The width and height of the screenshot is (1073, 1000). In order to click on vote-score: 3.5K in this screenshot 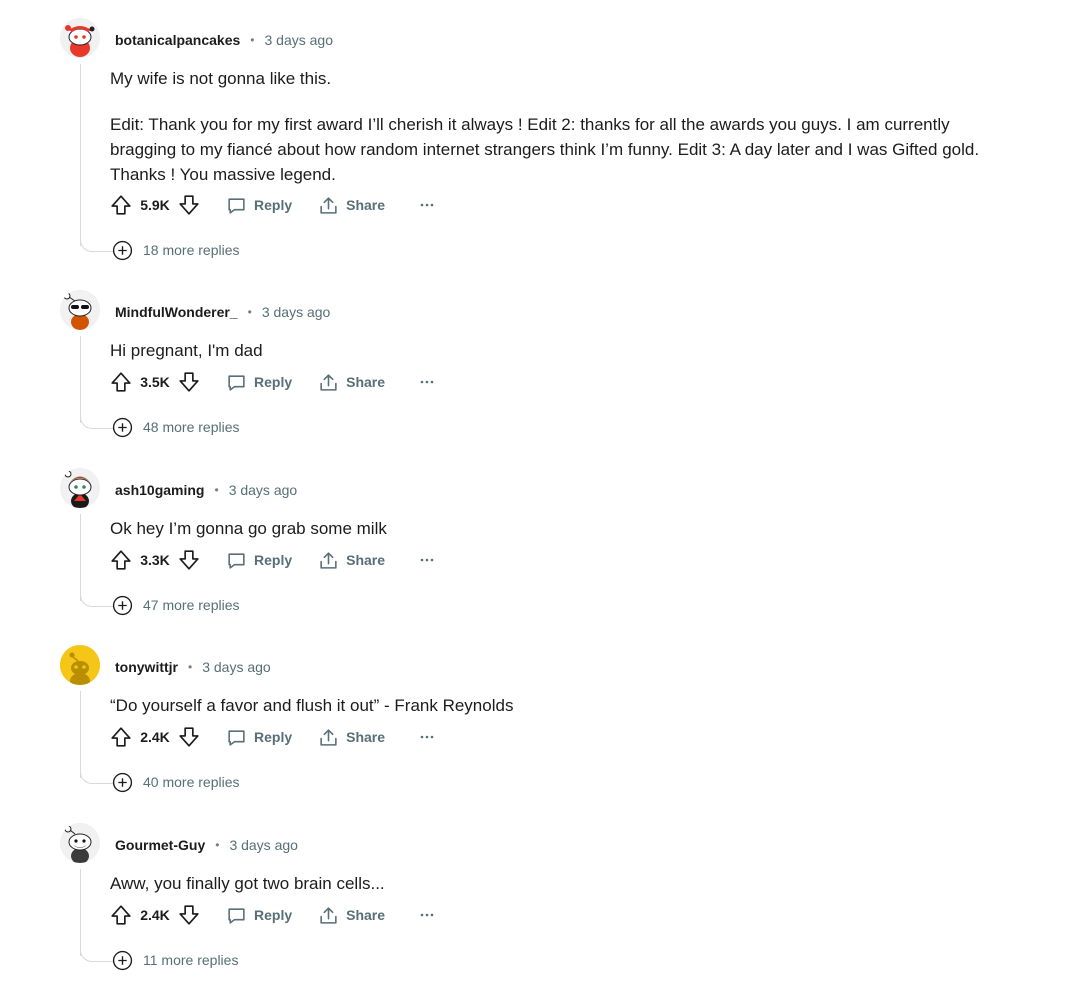, I will do `click(155, 382)`.